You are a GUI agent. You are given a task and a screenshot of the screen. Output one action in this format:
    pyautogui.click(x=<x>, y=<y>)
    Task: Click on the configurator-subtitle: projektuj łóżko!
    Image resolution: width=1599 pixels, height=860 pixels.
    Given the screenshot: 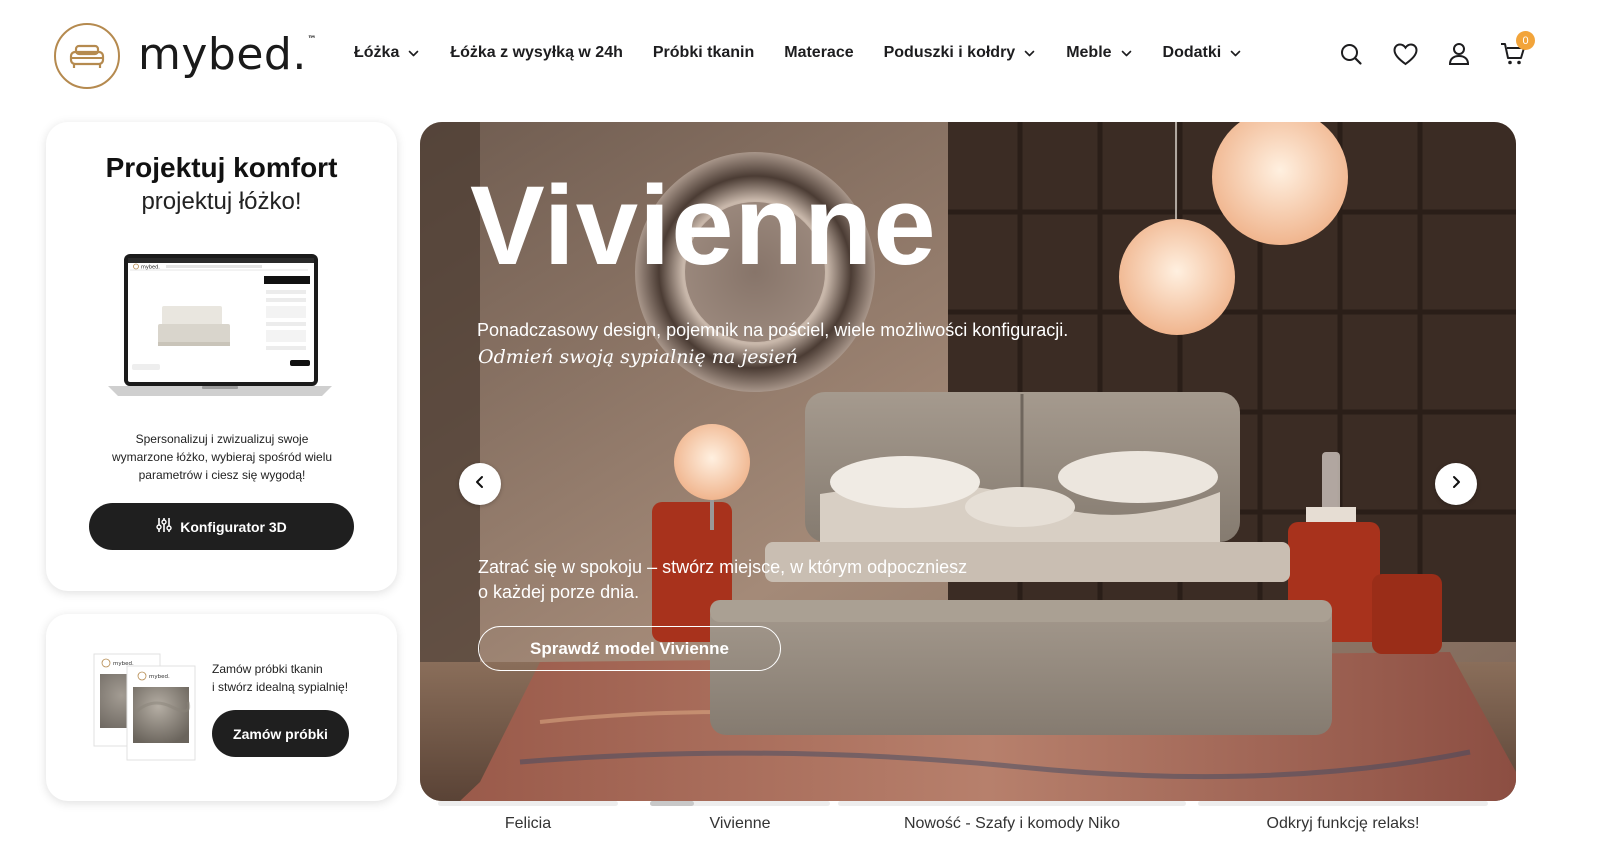 What is the action you would take?
    pyautogui.click(x=221, y=201)
    